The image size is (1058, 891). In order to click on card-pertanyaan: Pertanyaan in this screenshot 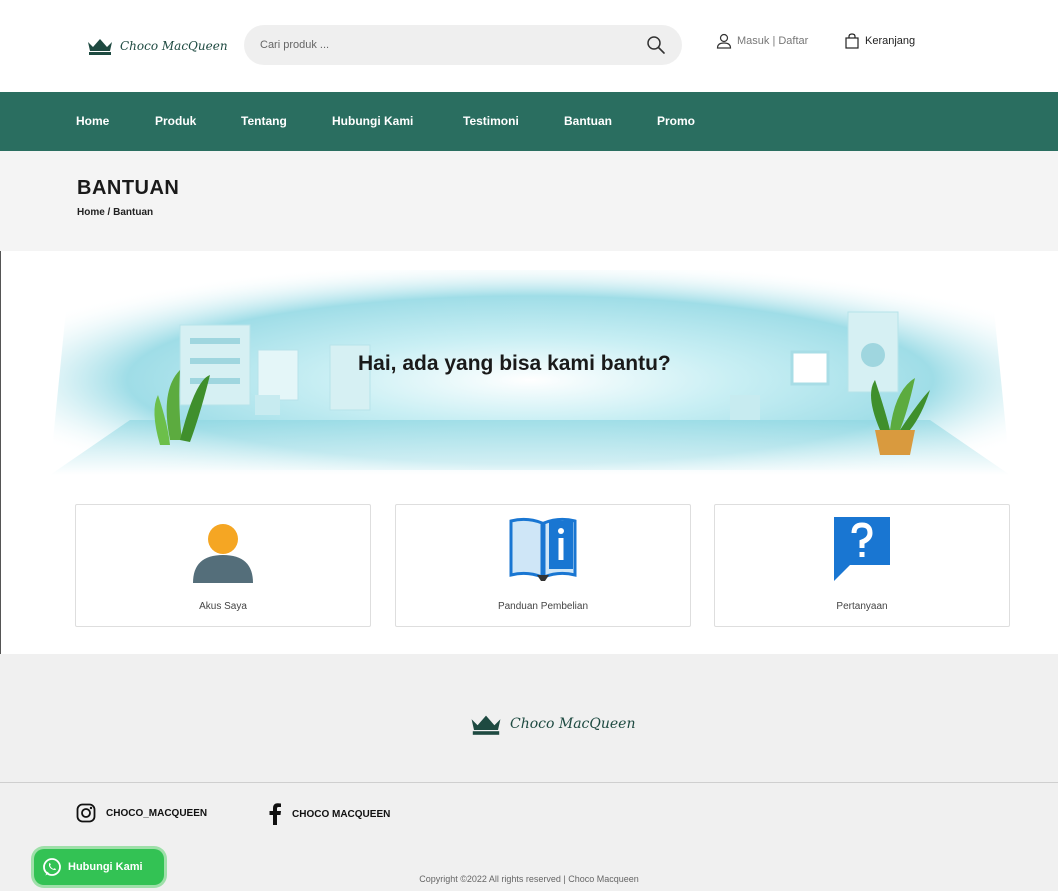, I will do `click(862, 565)`.